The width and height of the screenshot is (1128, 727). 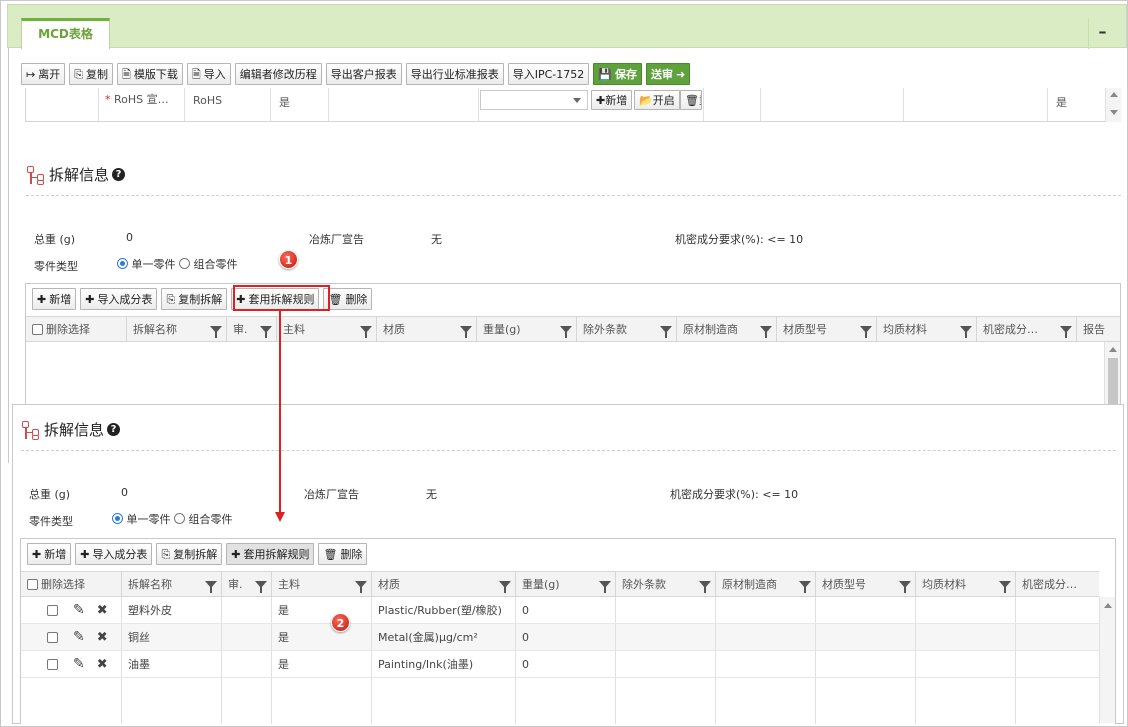 I want to click on scroll-down-icon, so click(x=1114, y=112).